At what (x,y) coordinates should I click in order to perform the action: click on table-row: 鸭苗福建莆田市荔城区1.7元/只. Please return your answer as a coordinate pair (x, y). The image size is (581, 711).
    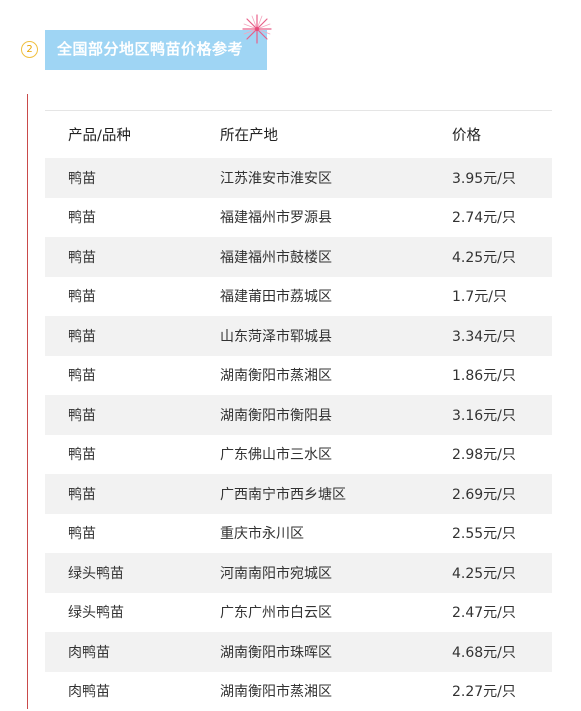
    Looking at the image, I should click on (298, 297).